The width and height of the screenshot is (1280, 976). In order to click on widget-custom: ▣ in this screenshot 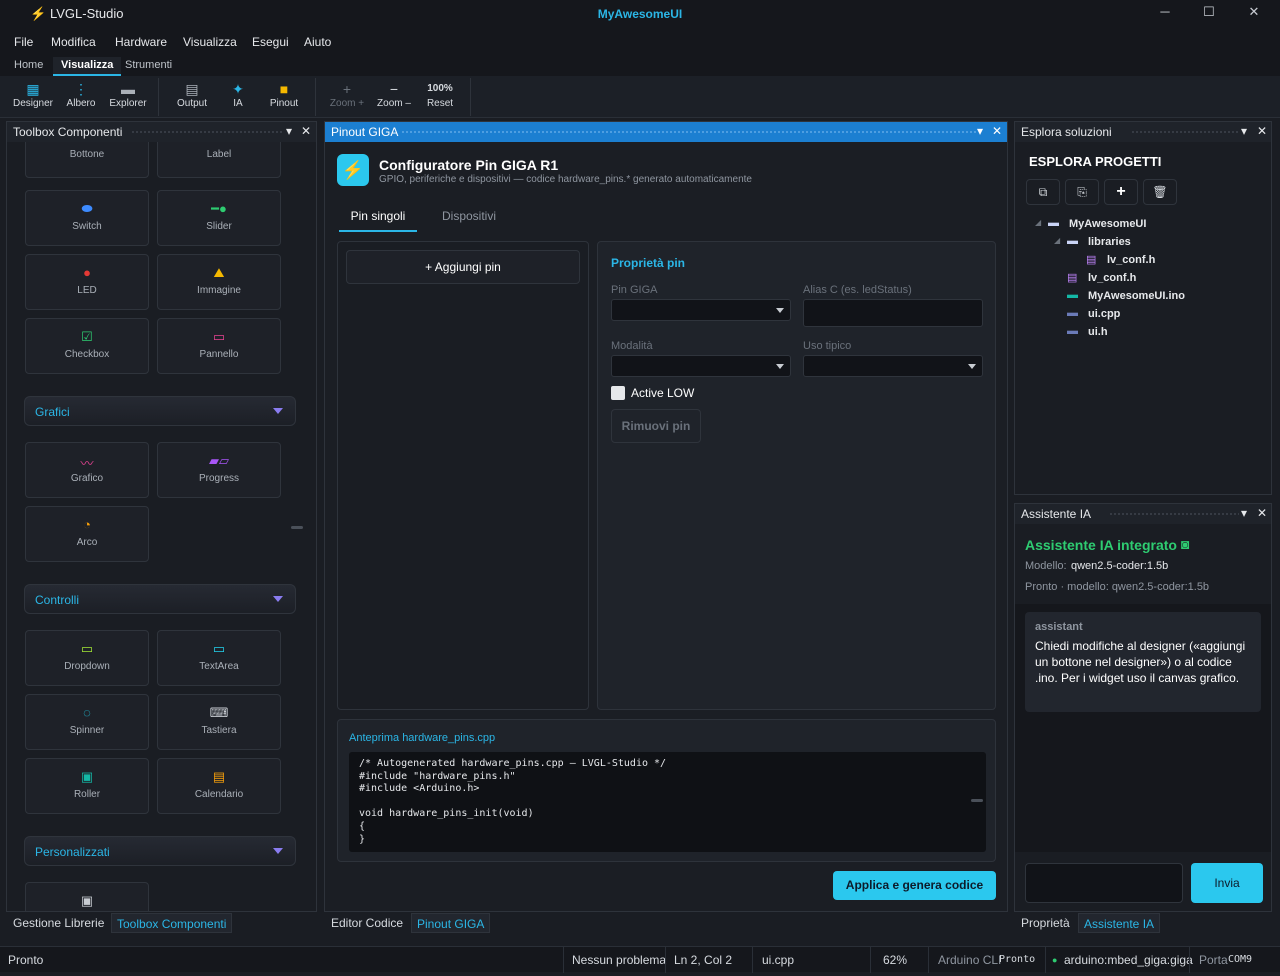, I will do `click(87, 896)`.